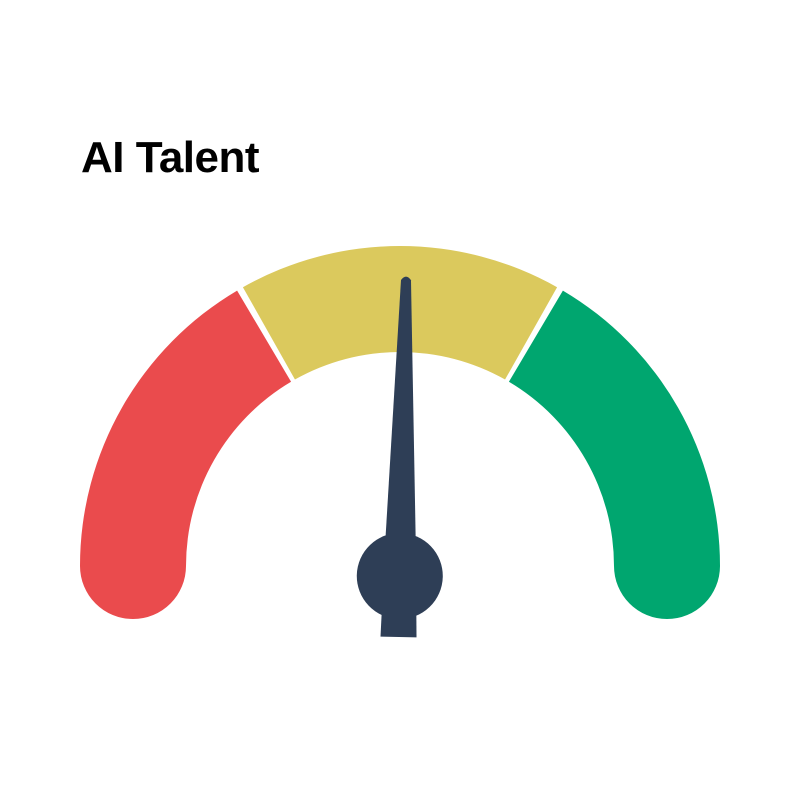  Describe the element at coordinates (186, 454) in the screenshot. I see `gauge-band-low` at that location.